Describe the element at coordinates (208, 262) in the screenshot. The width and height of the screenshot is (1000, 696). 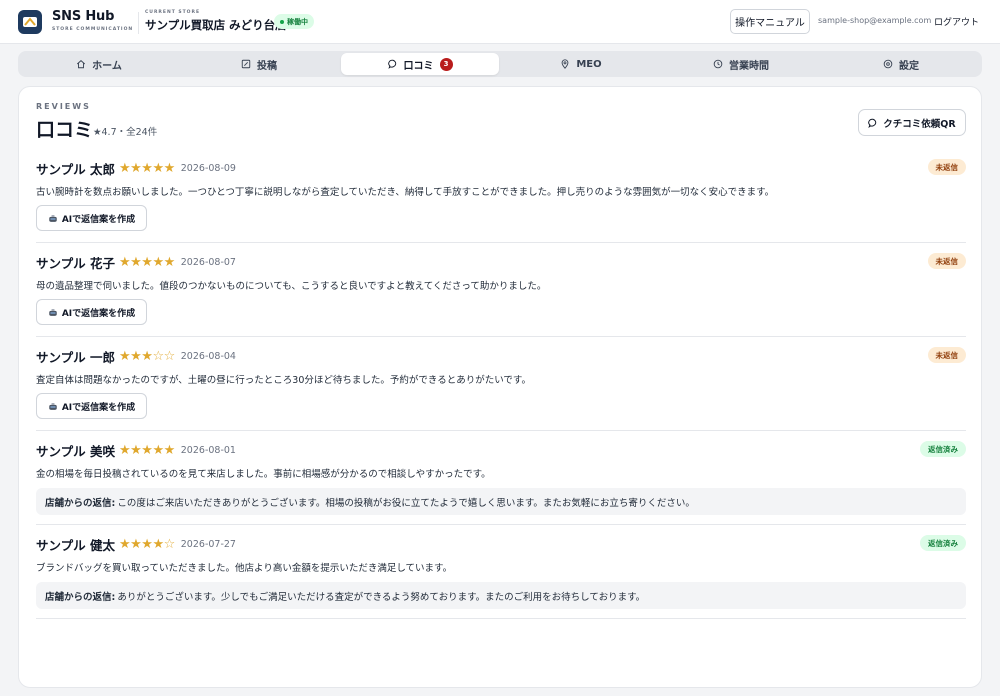
I see `review-date: 2026-08-07` at that location.